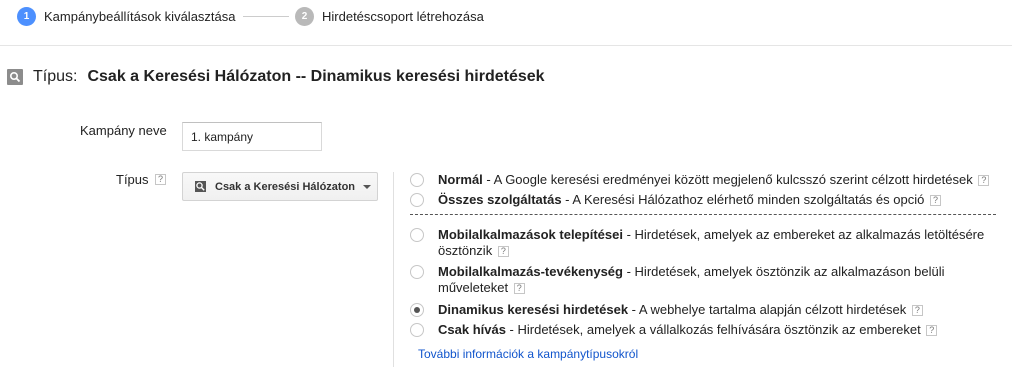  What do you see at coordinates (533, 309) in the screenshot?
I see `option-dynamic-search-ads-title: Dinamikus keresési hirdetések` at bounding box center [533, 309].